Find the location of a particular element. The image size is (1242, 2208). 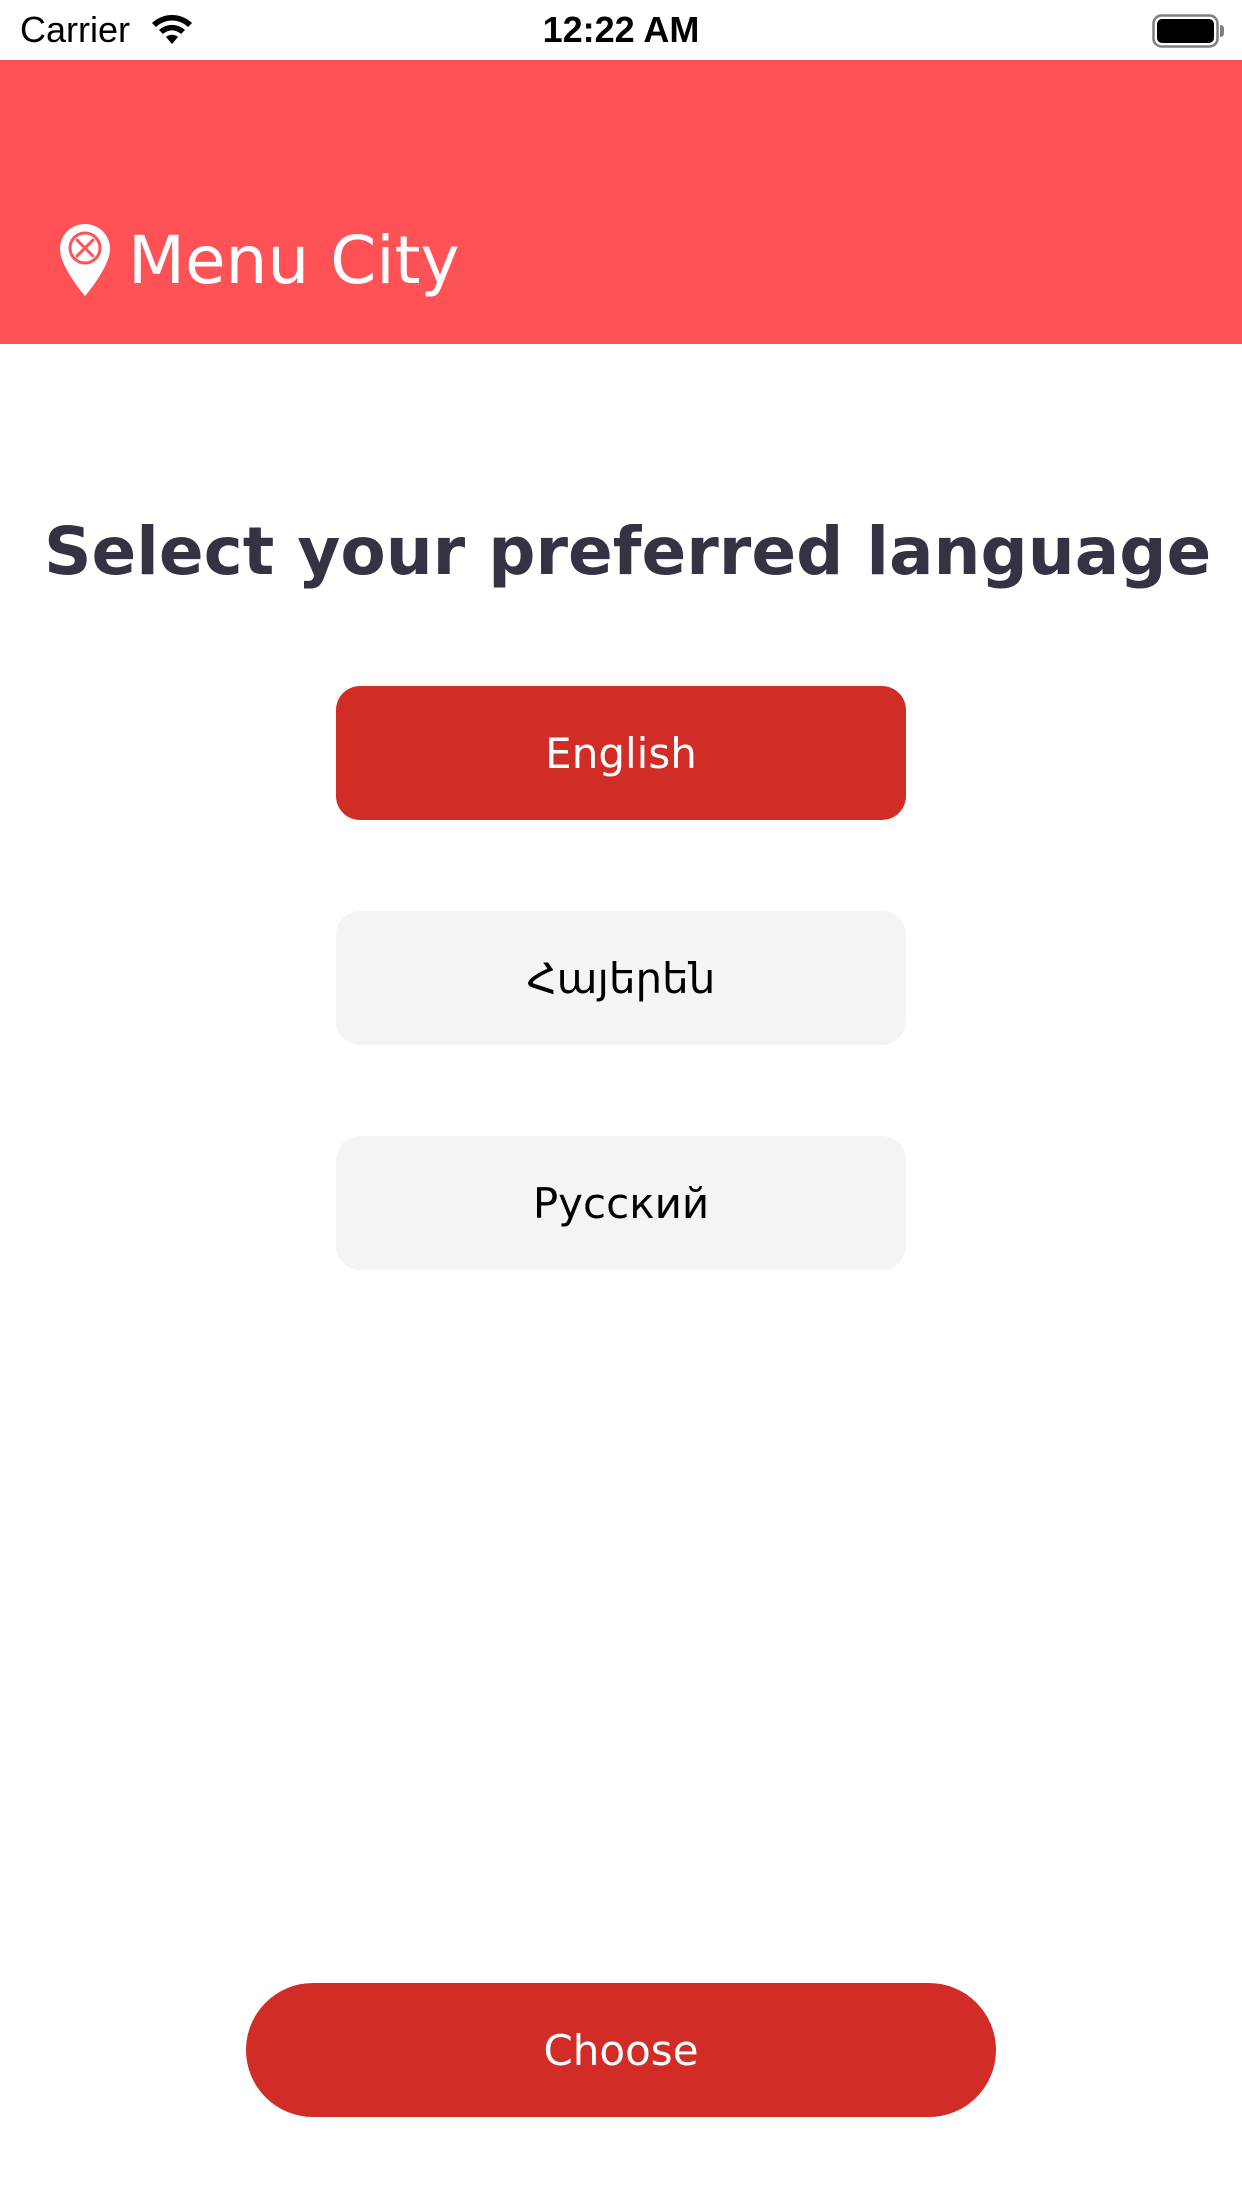

brand: Menu City is located at coordinates (259, 260).